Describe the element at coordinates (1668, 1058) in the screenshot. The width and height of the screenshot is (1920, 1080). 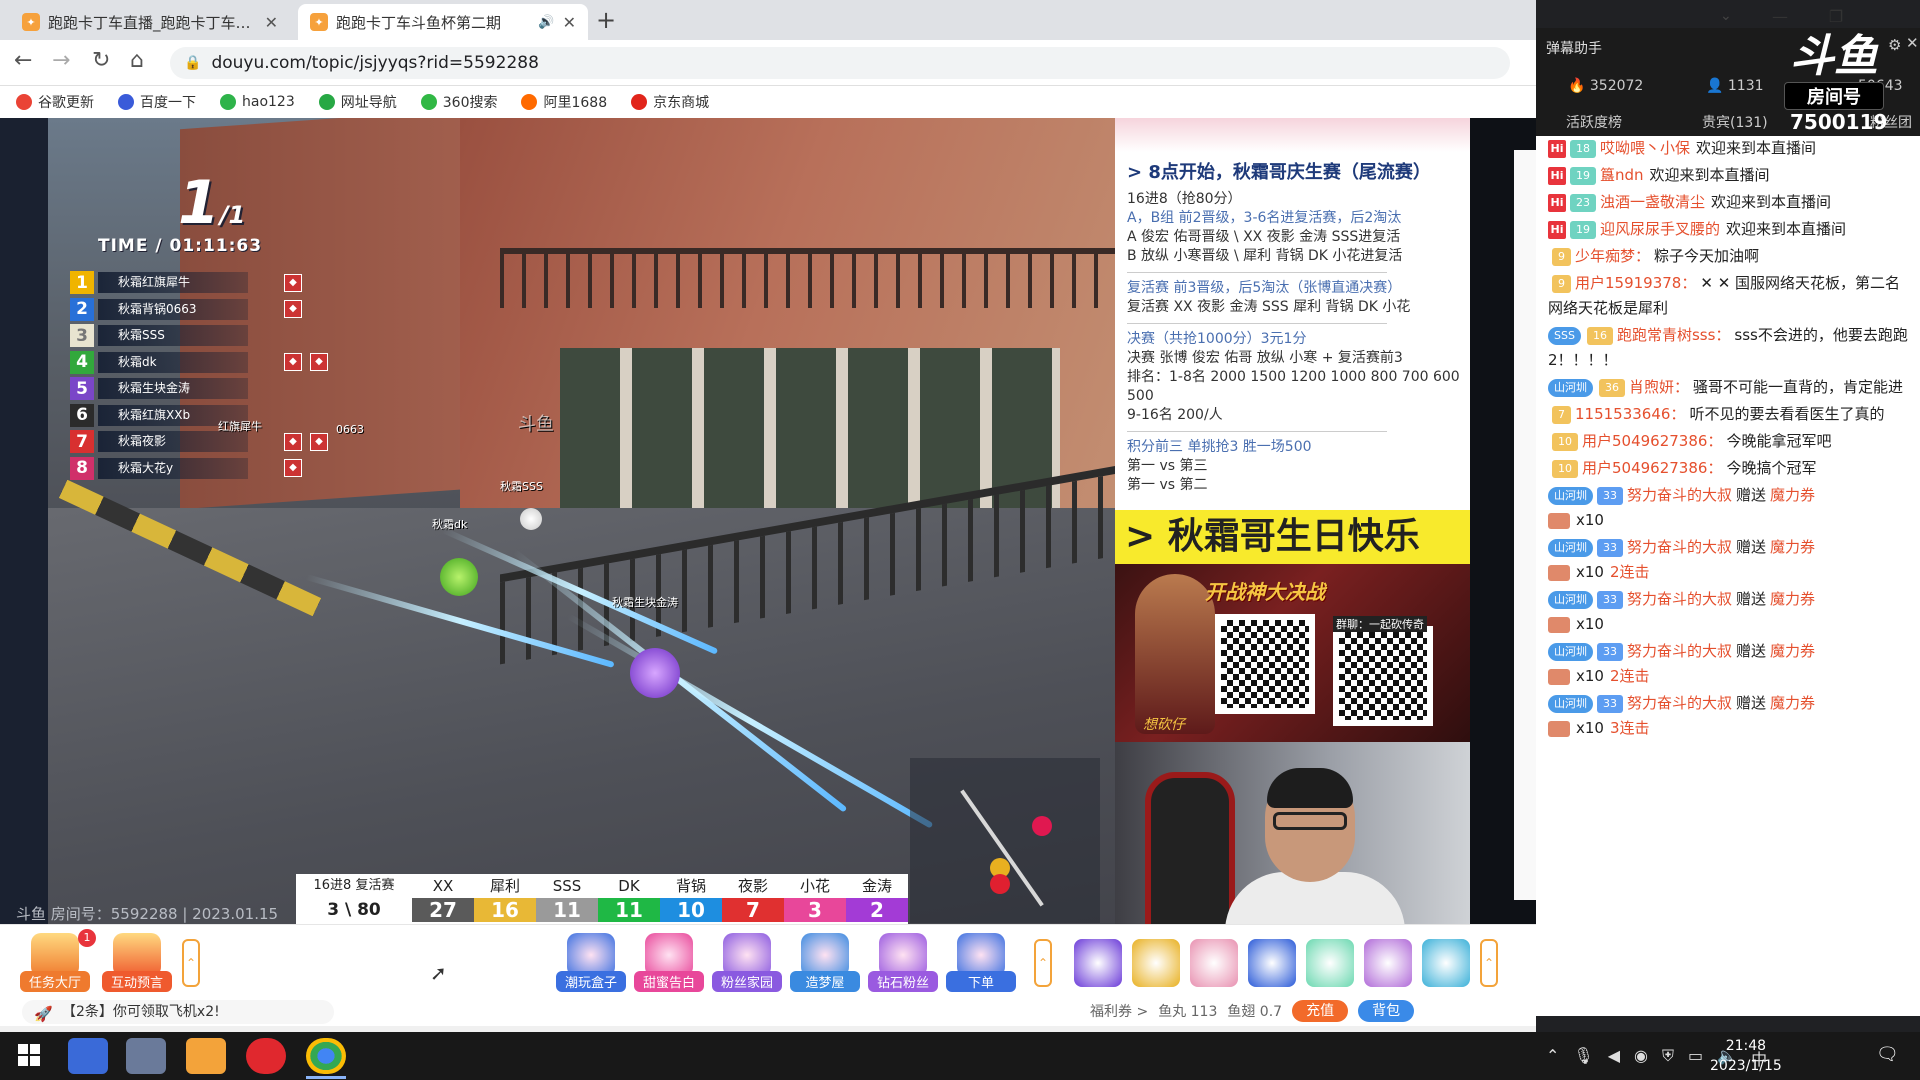
I see `shield-icon: ⛨` at that location.